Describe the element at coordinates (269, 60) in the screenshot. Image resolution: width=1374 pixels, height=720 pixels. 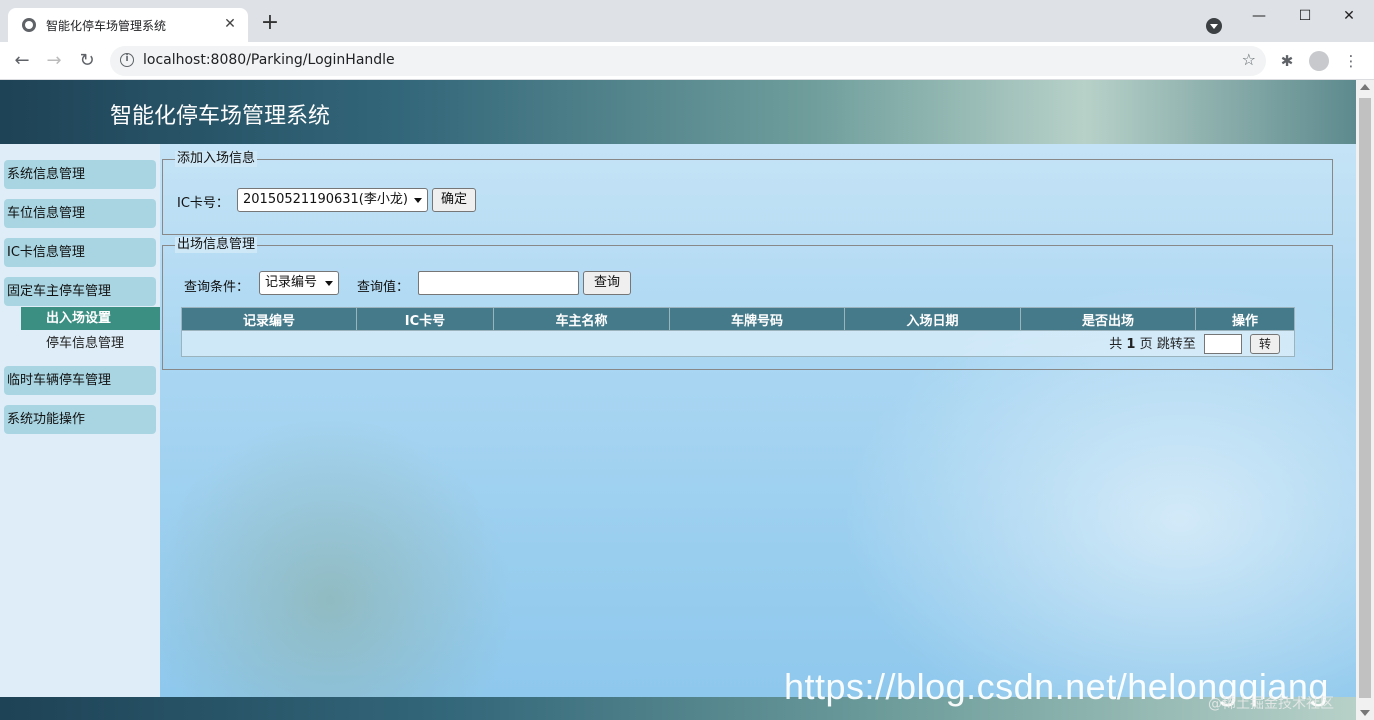
I see `url-text: localhost:8080/Parking/LoginHandle` at that location.